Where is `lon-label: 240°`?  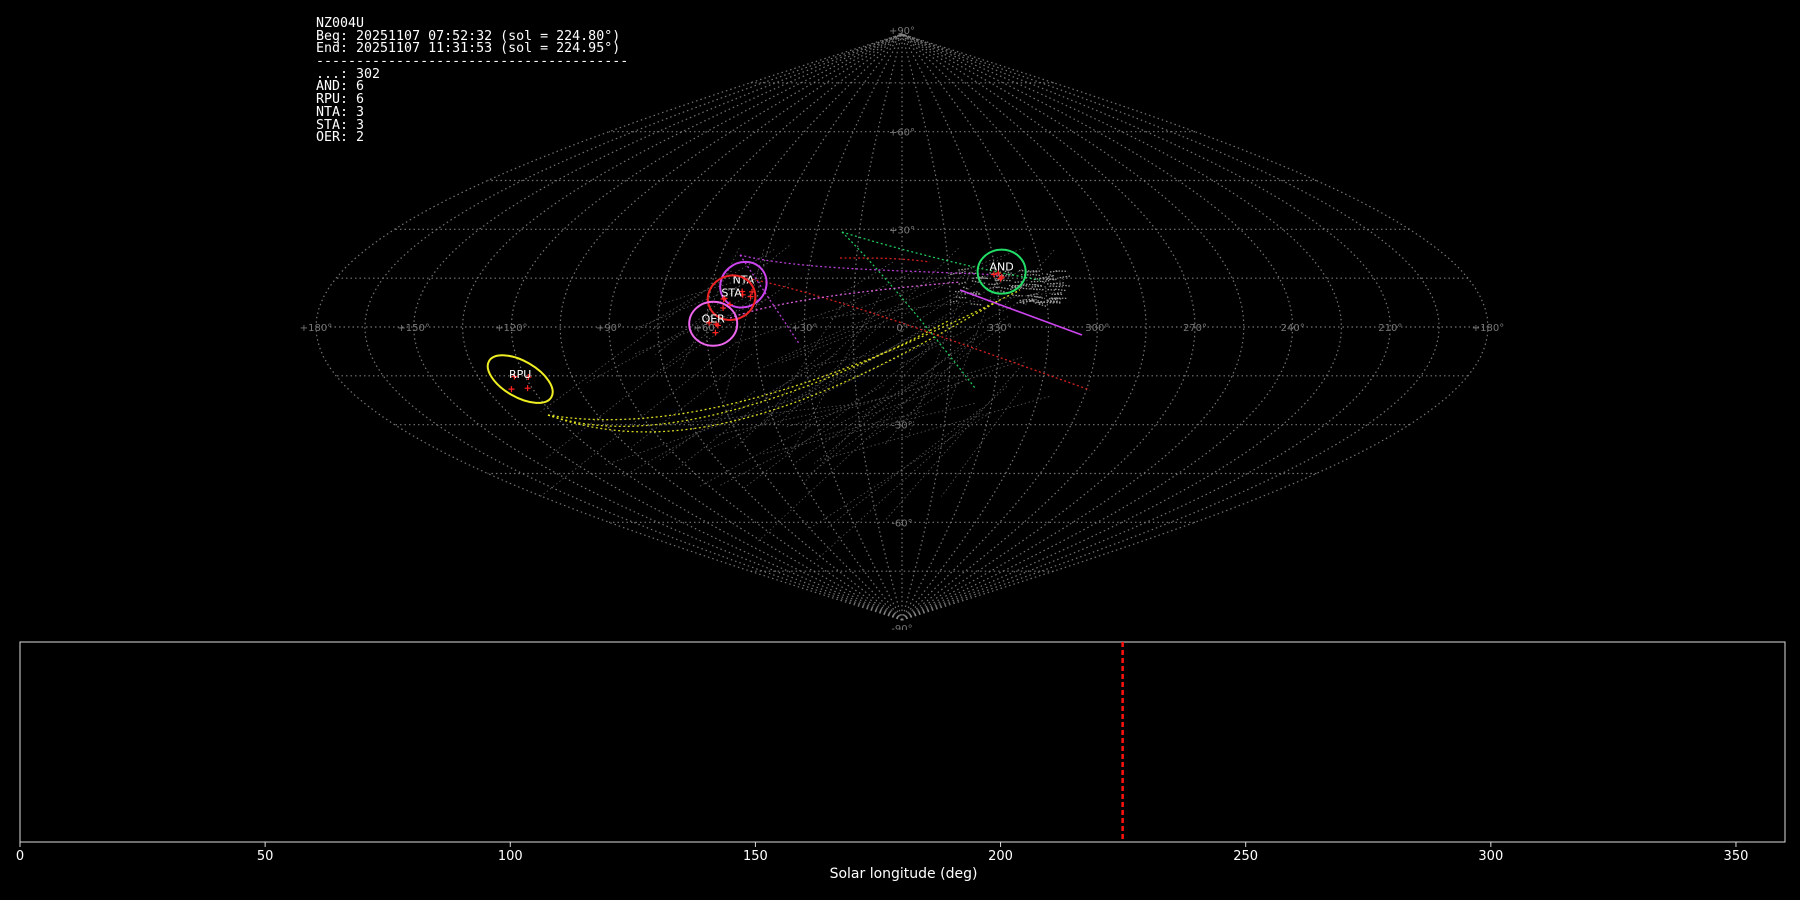 lon-label: 240° is located at coordinates (1293, 328).